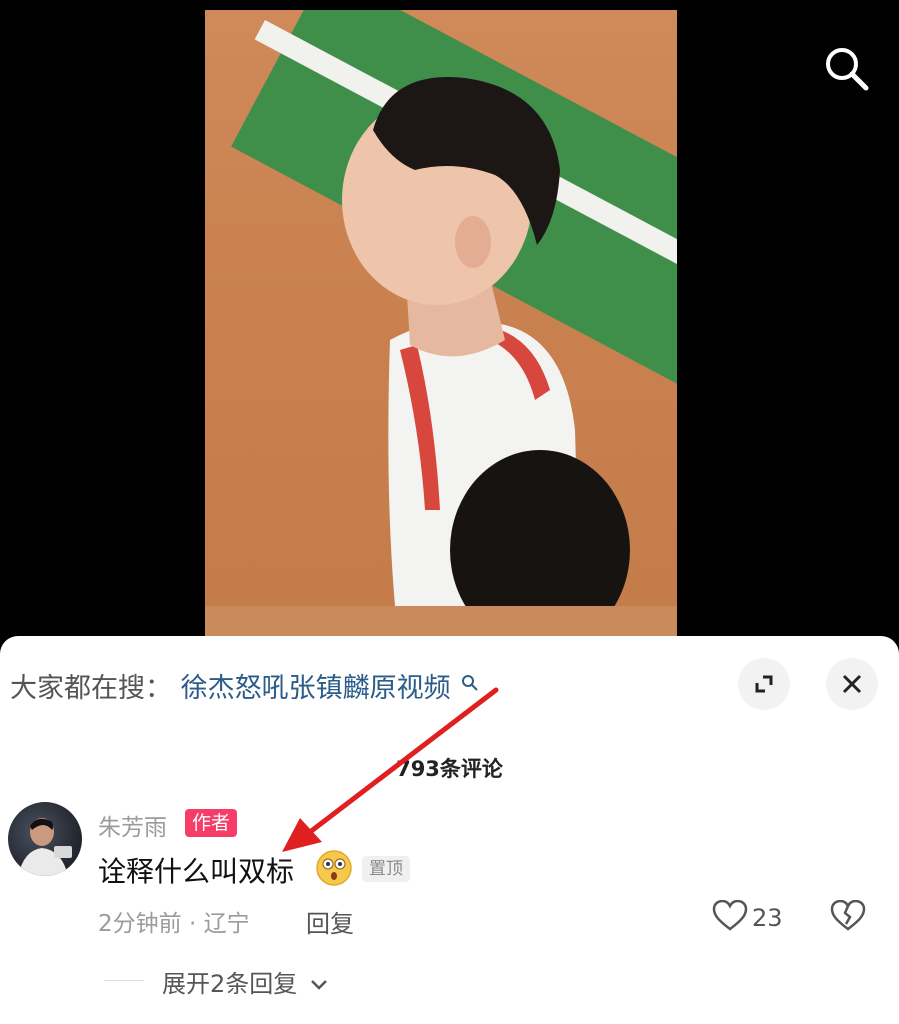 The height and width of the screenshot is (1024, 899). What do you see at coordinates (470, 683) in the screenshot?
I see `search-small-icon` at bounding box center [470, 683].